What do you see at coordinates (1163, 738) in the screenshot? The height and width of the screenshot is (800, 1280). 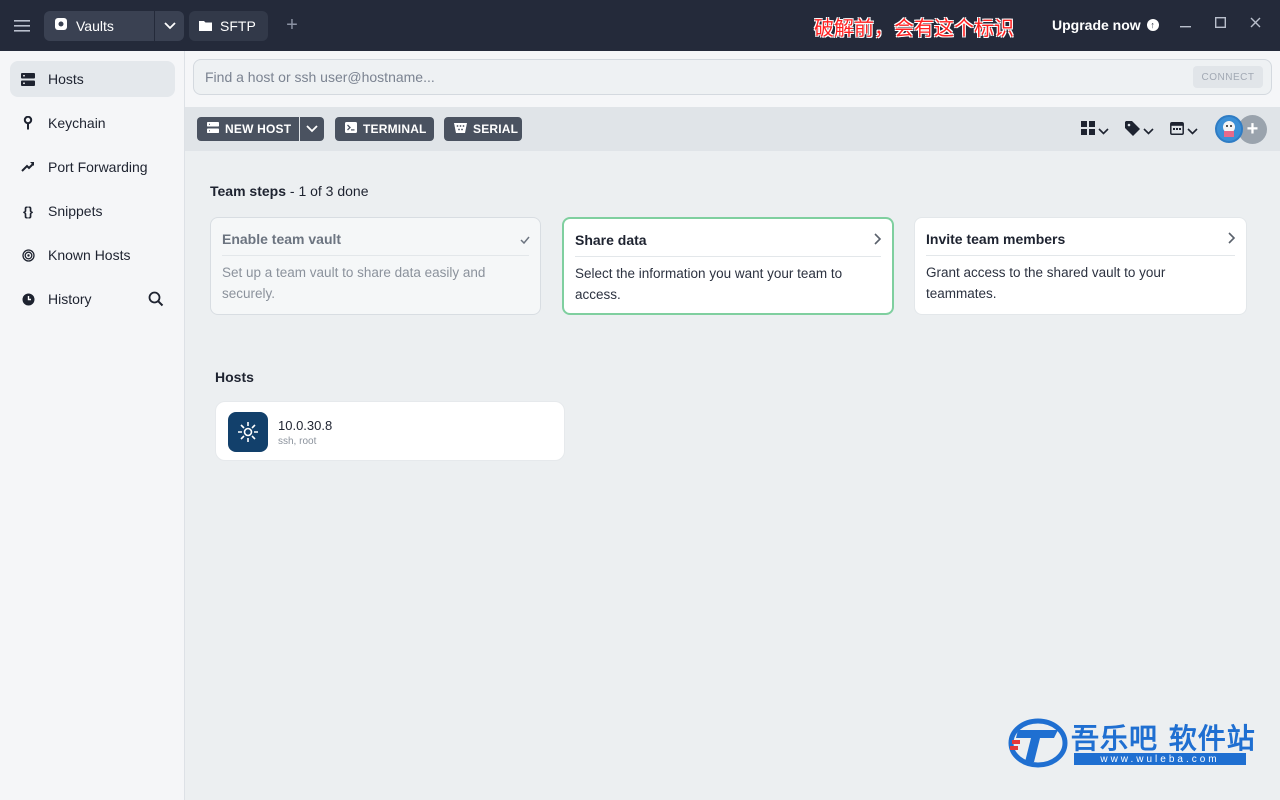 I see `watermark-site-name: 吾乐吧 软件站` at bounding box center [1163, 738].